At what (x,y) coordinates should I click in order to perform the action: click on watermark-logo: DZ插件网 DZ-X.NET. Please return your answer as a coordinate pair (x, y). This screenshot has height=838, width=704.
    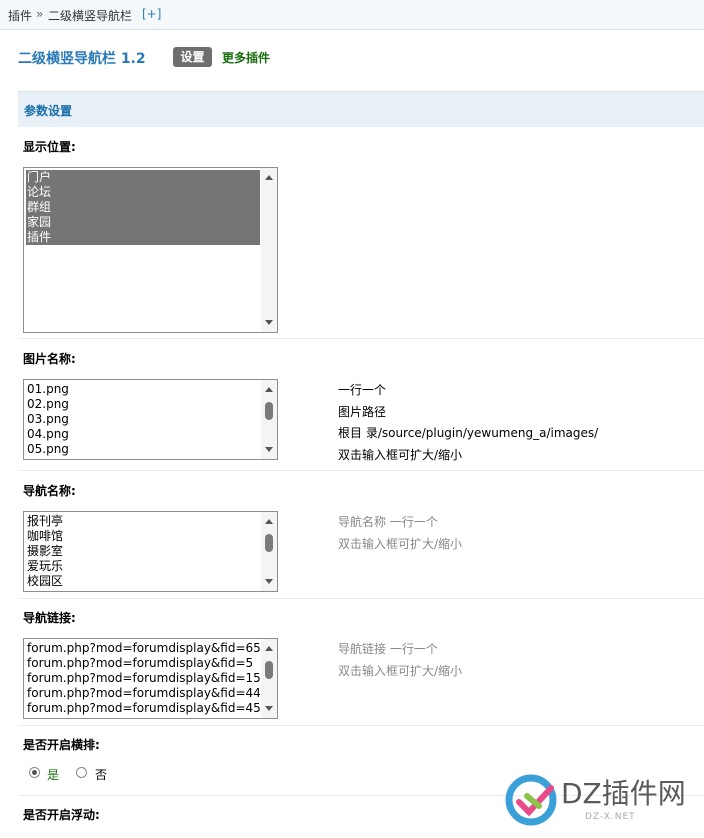
    Looking at the image, I should click on (604, 802).